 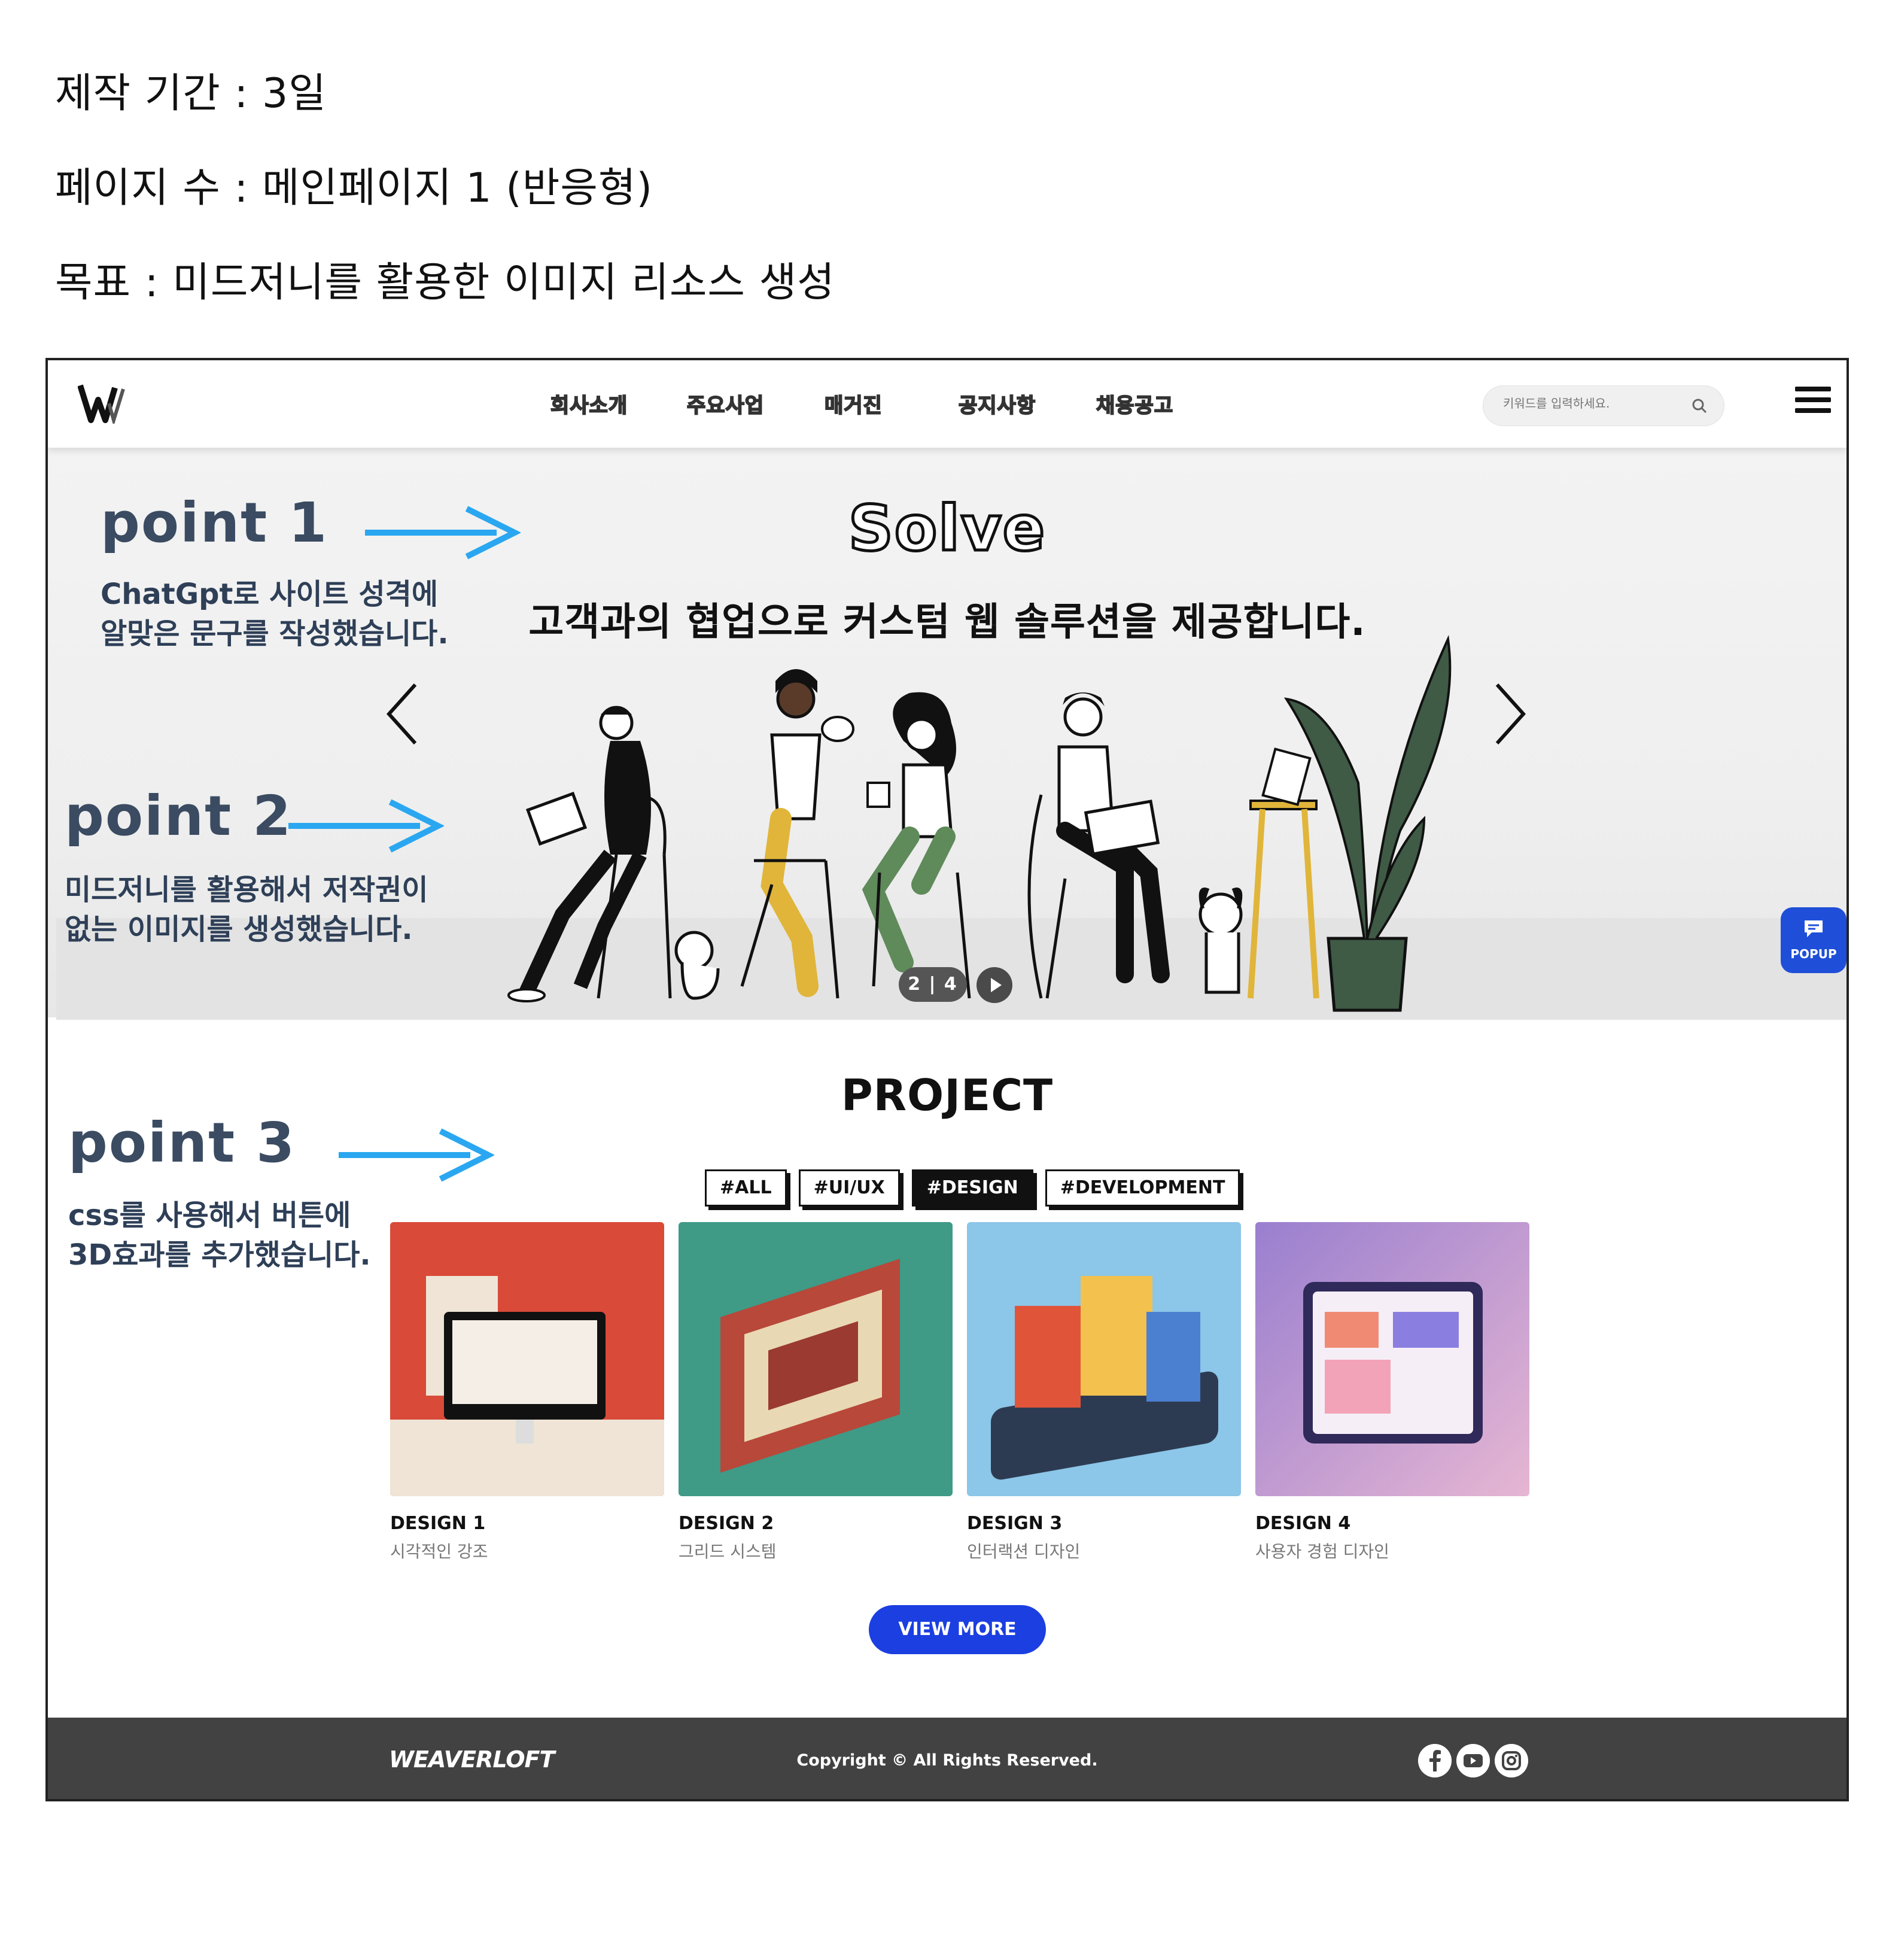 I want to click on facebook-icon, so click(x=1435, y=1760).